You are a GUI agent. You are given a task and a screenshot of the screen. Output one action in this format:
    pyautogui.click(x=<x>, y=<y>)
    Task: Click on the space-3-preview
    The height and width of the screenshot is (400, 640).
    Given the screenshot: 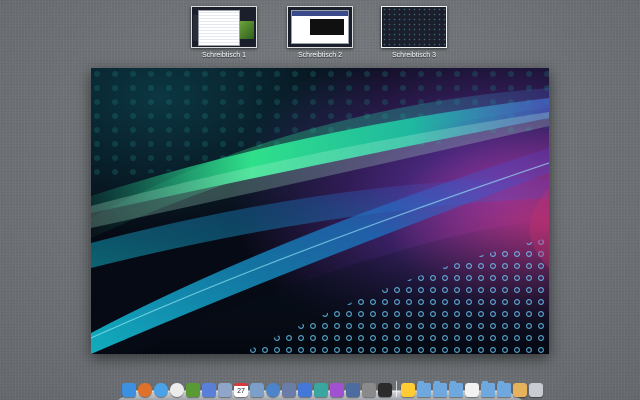 What is the action you would take?
    pyautogui.click(x=414, y=27)
    